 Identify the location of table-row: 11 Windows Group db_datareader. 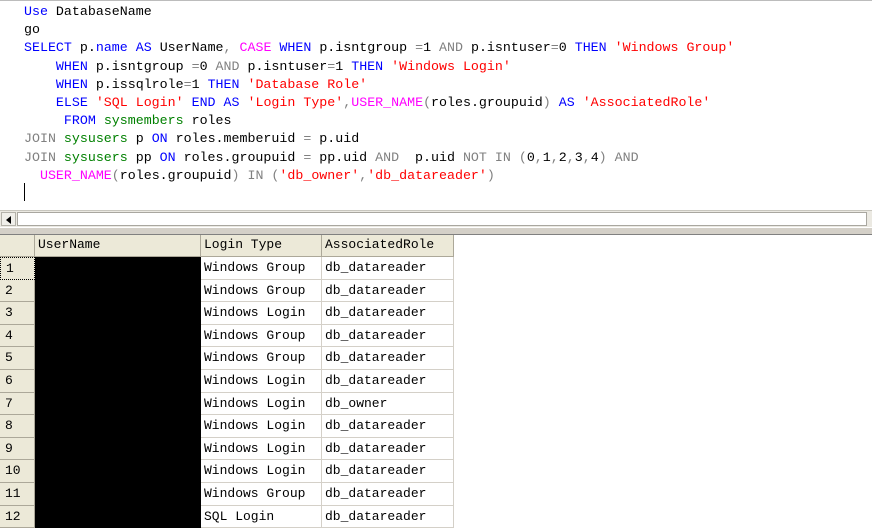
(227, 494).